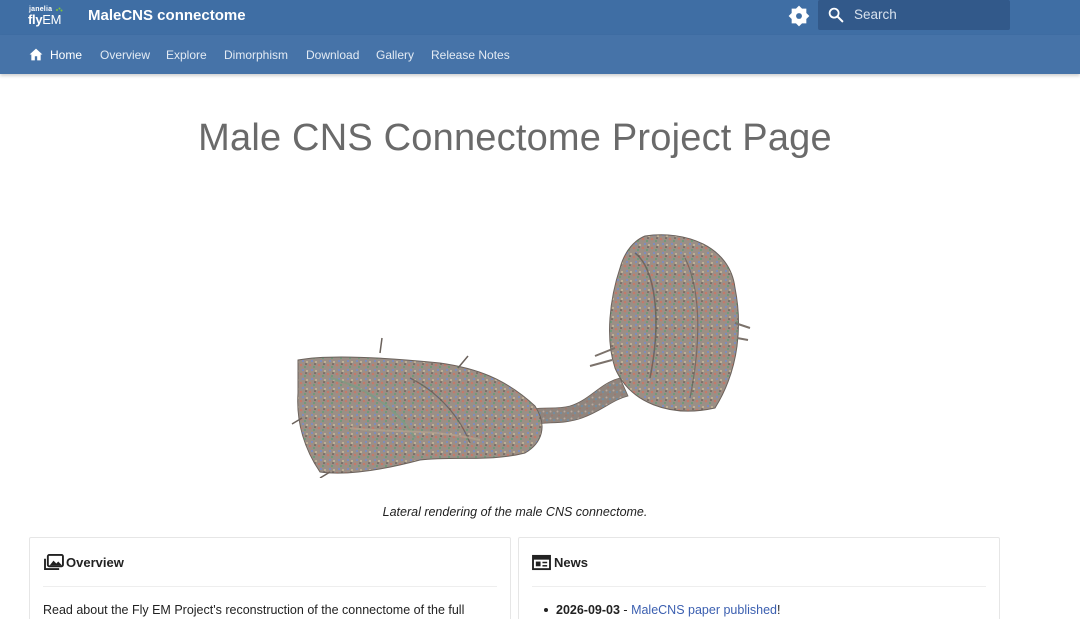 This screenshot has width=1080, height=619. What do you see at coordinates (875, 14) in the screenshot?
I see `search-placeholder: Search` at bounding box center [875, 14].